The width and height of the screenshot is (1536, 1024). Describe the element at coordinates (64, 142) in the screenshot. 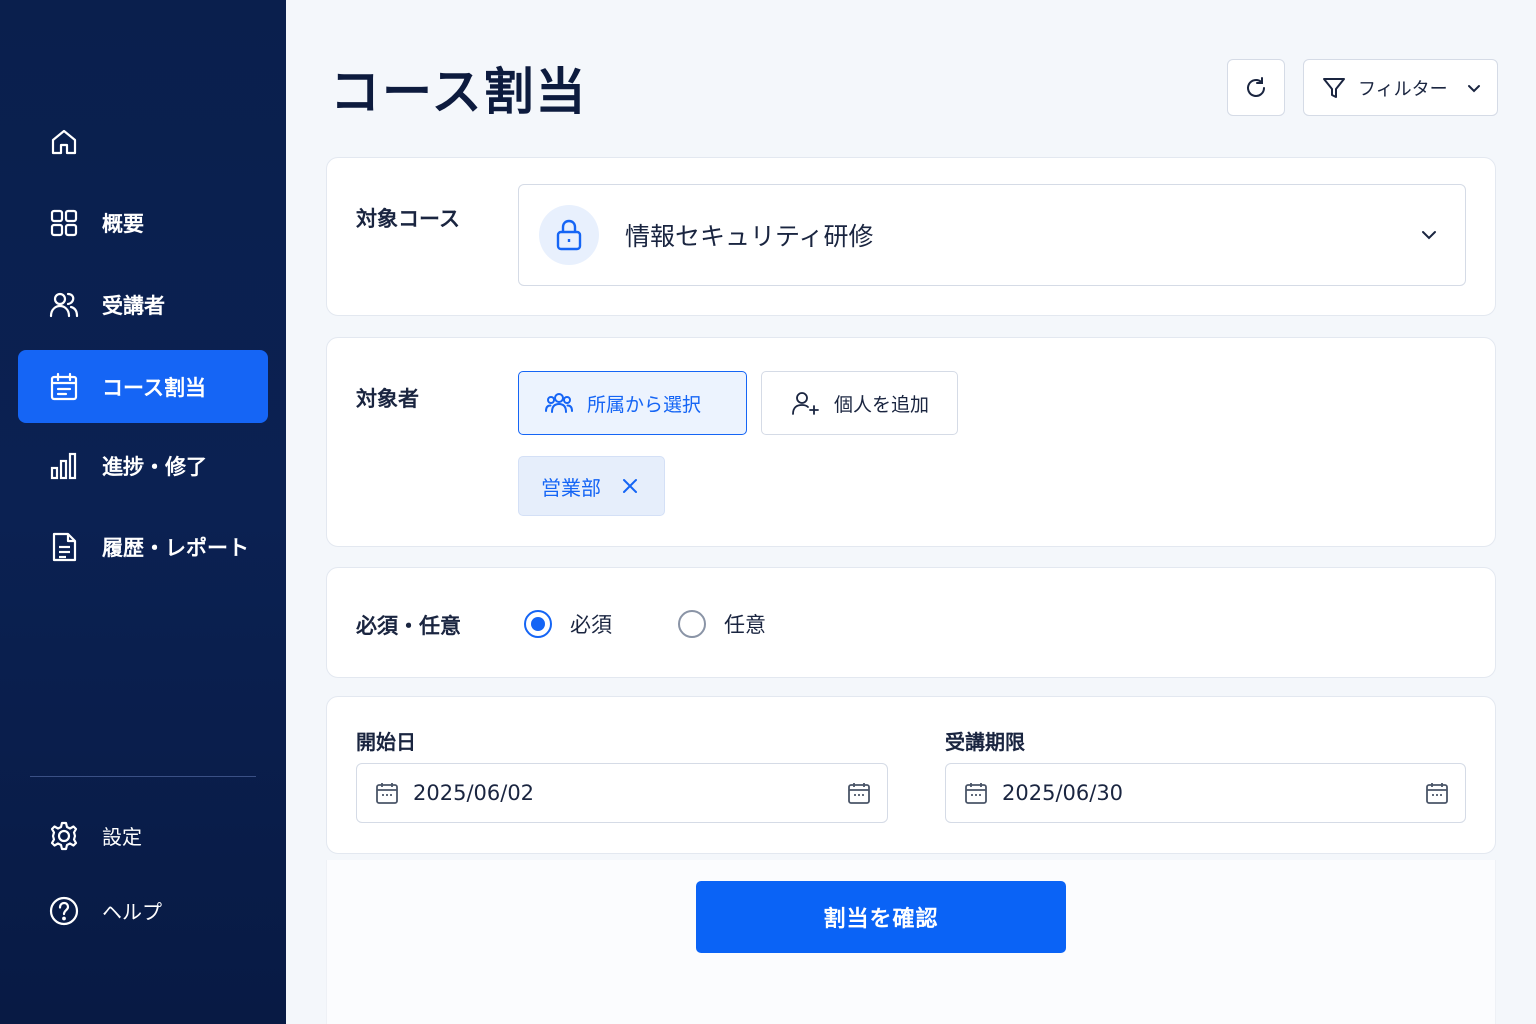

I see `home-icon` at that location.